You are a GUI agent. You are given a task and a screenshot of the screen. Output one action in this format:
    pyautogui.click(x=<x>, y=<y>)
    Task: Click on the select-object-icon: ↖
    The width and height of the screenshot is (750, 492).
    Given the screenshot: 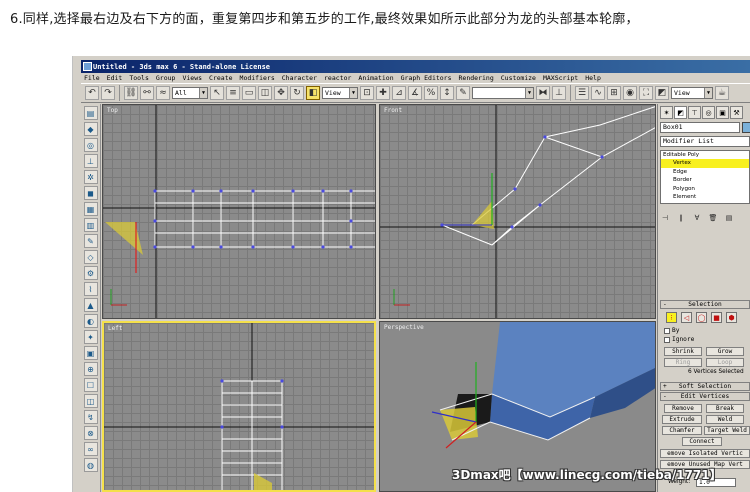 What is the action you would take?
    pyautogui.click(x=217, y=93)
    